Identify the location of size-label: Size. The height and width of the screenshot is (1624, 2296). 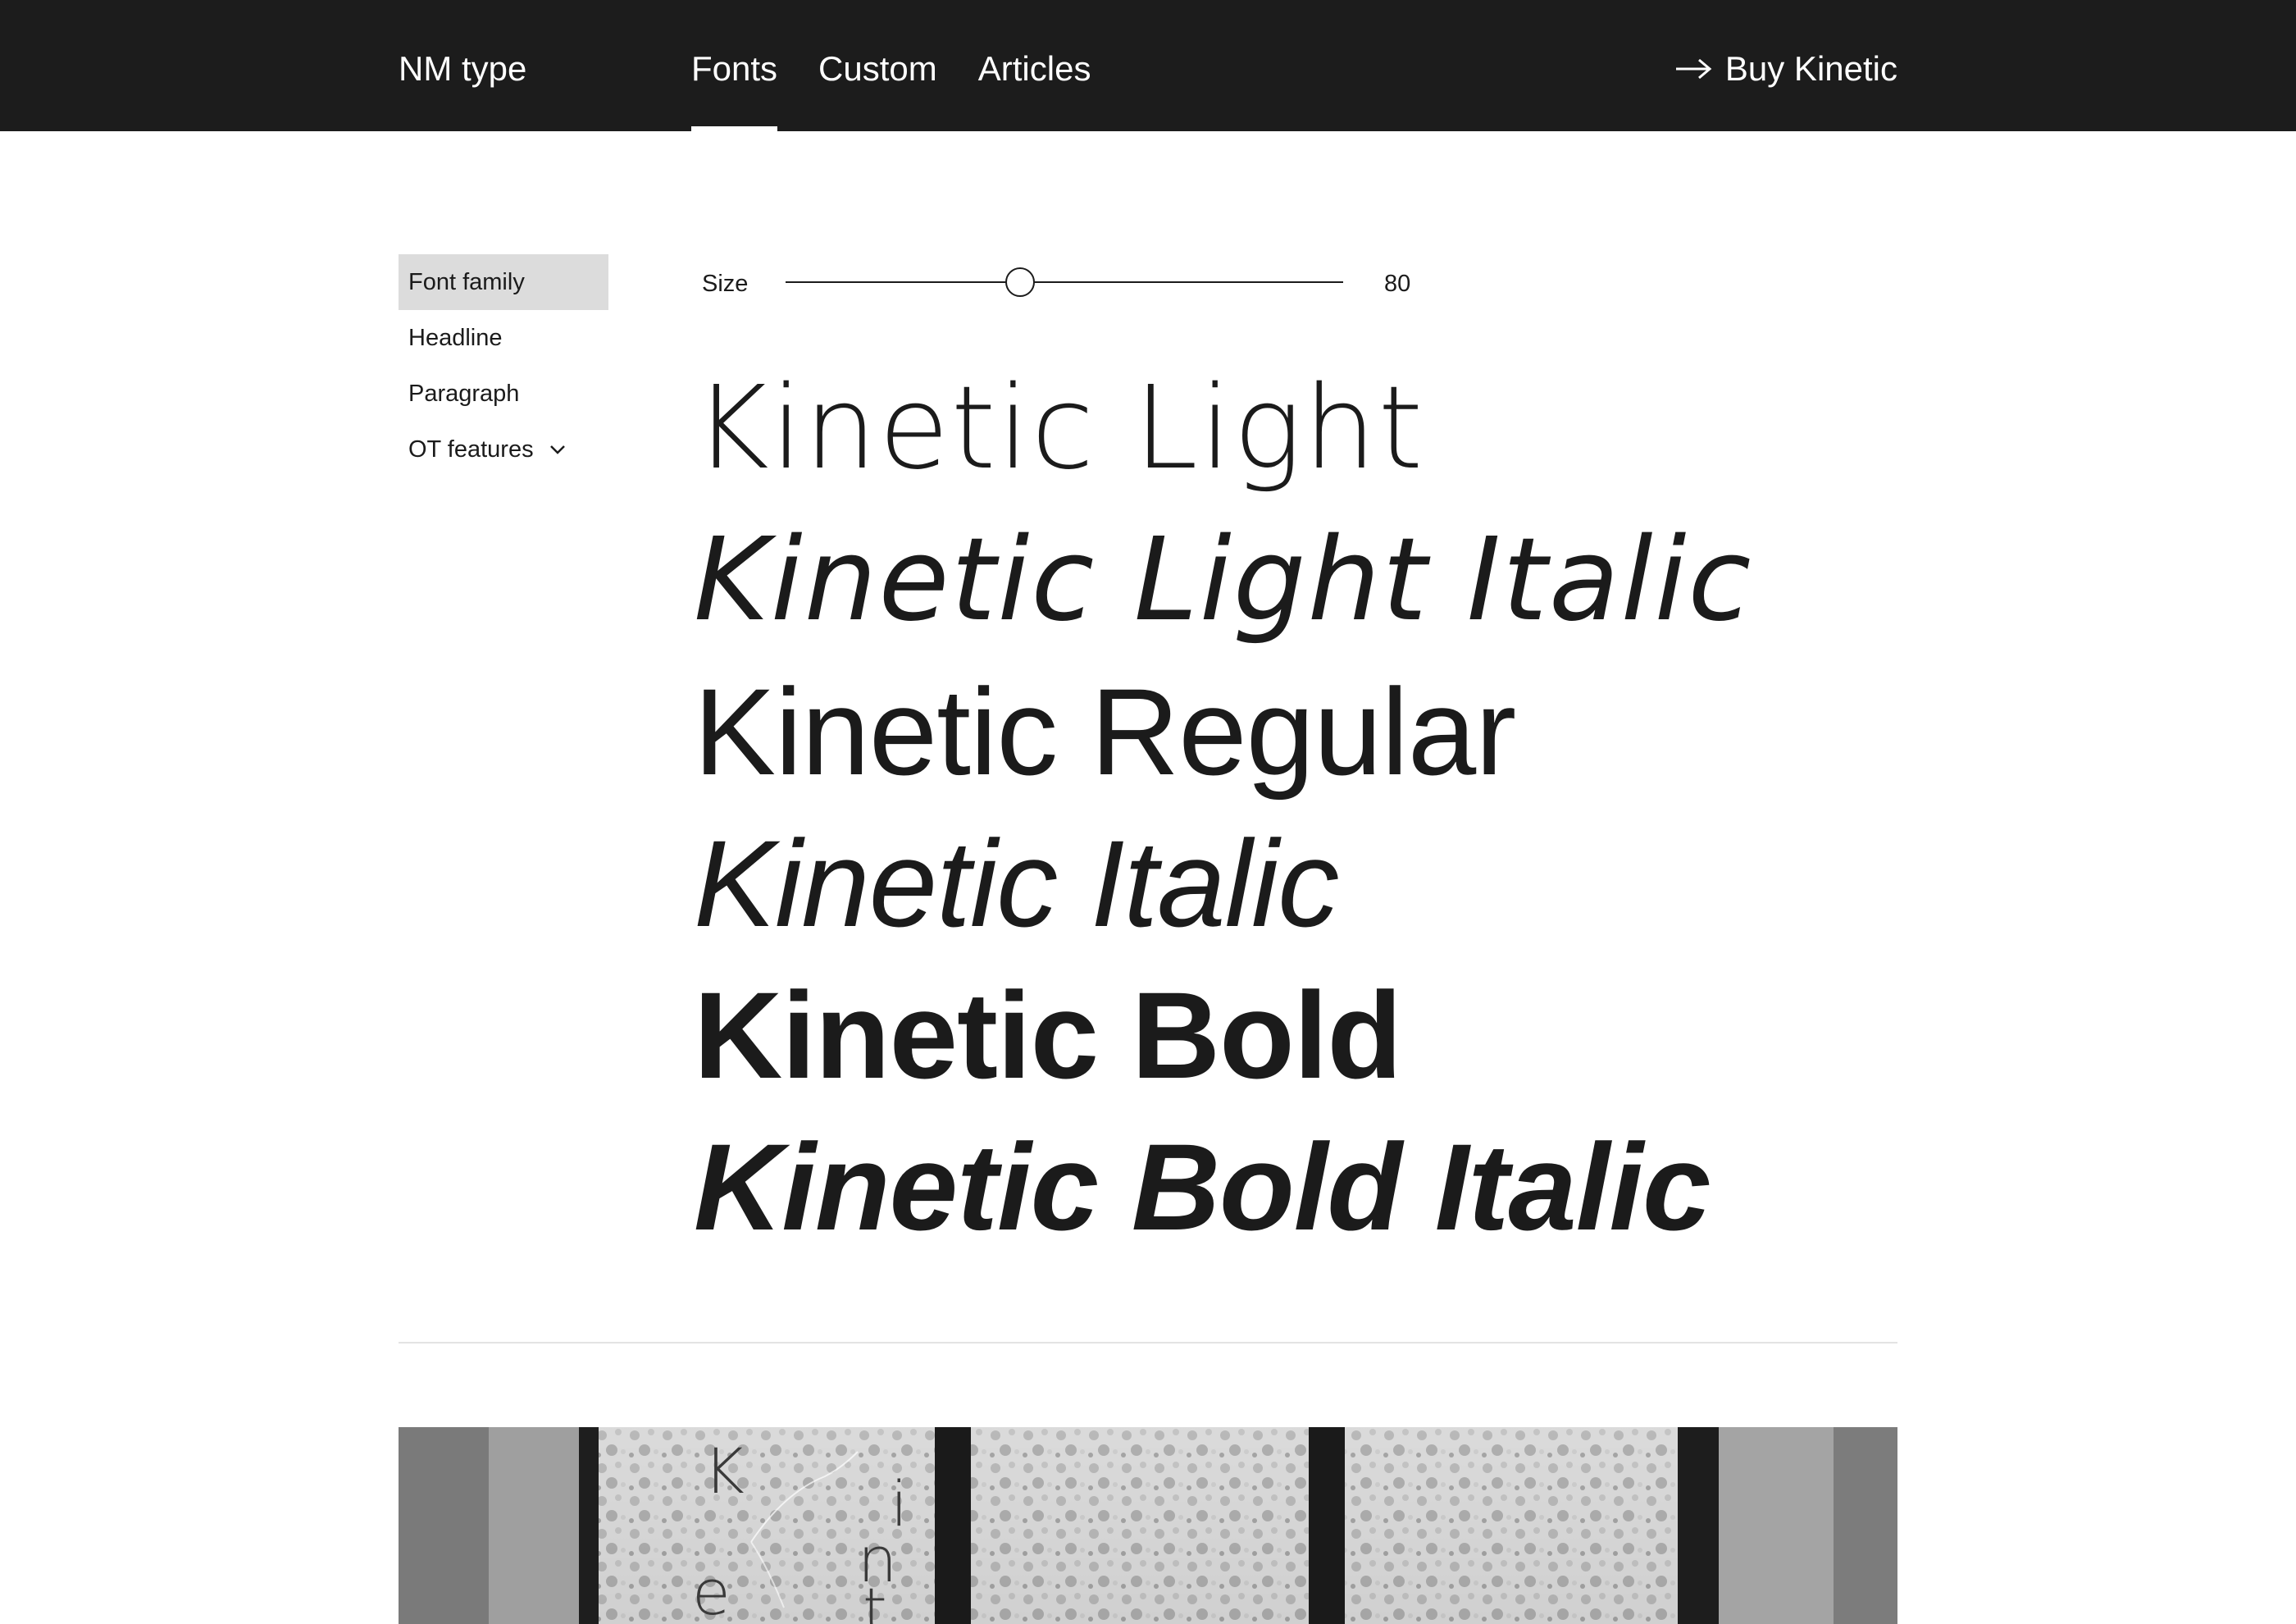
(725, 284).